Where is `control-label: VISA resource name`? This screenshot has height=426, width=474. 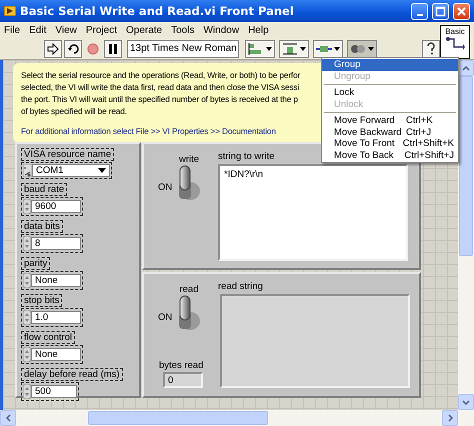
control-label: VISA resource name is located at coordinates (67, 154).